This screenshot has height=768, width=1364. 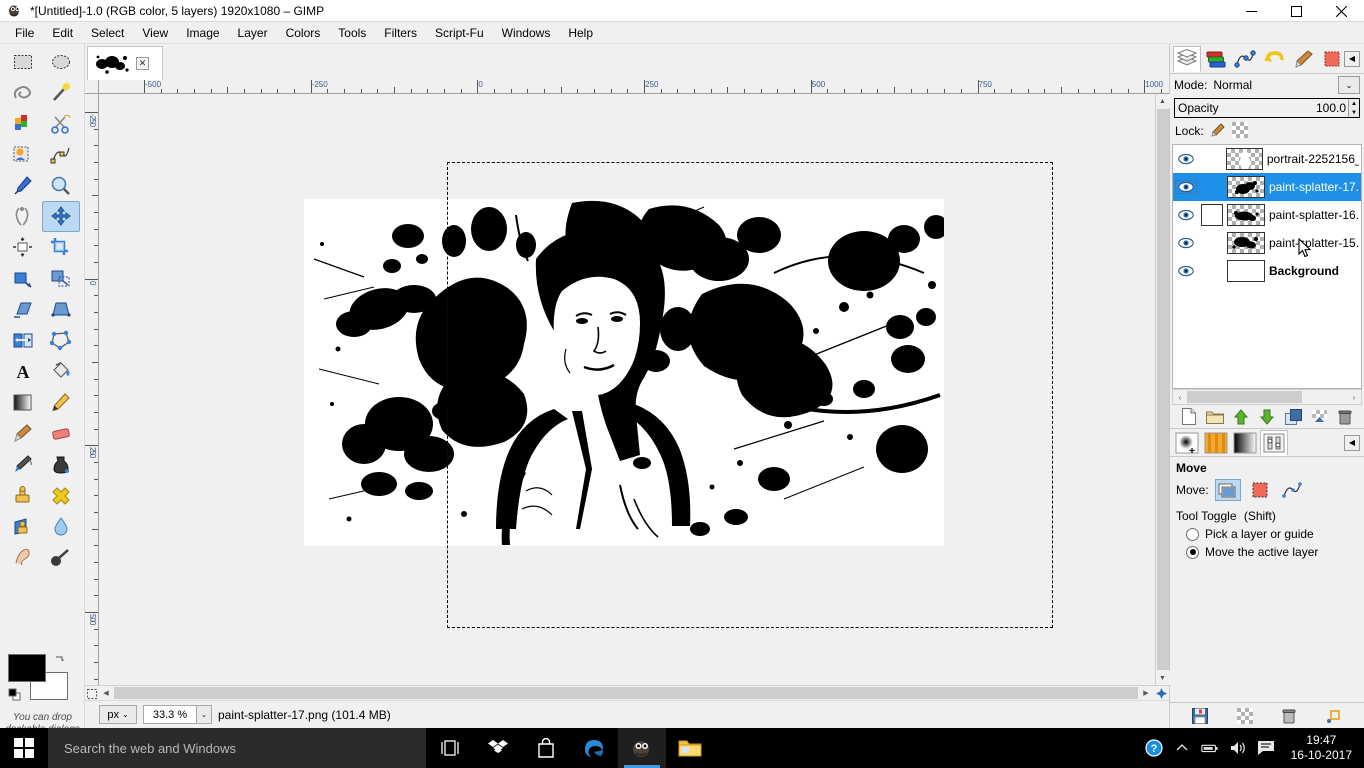 I want to click on horizontal-scroll-track: ◀ ▶, so click(x=626, y=693).